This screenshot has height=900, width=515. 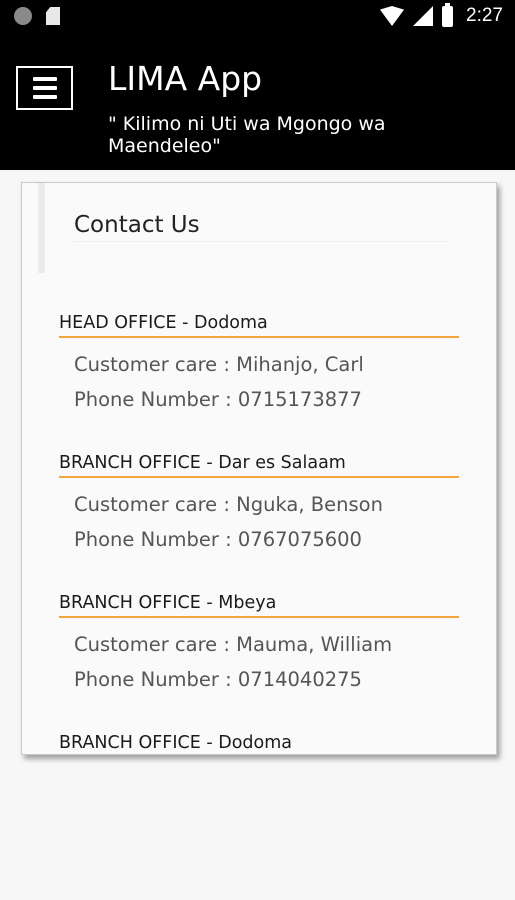 I want to click on title-divider, so click(x=261, y=241).